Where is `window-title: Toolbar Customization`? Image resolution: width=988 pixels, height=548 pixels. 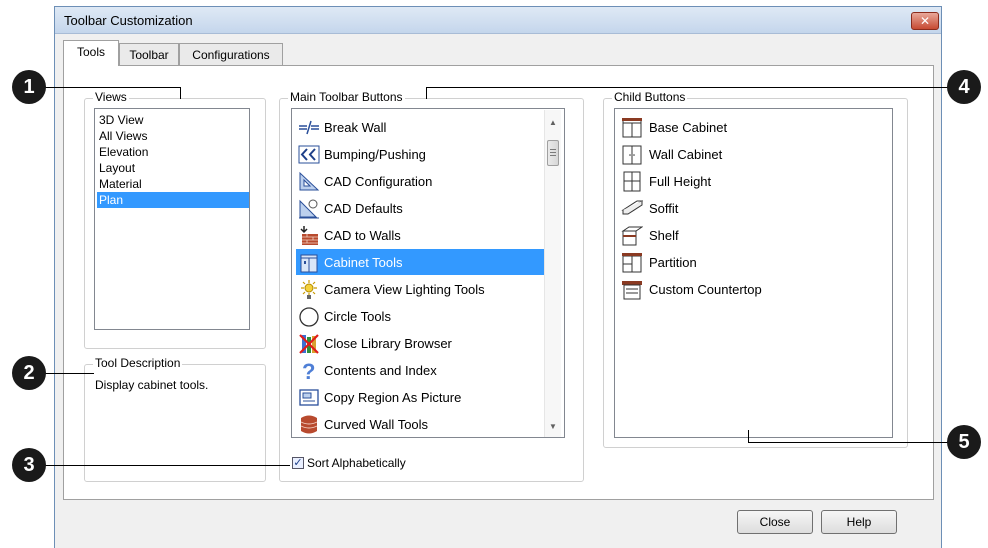 window-title: Toolbar Customization is located at coordinates (128, 20).